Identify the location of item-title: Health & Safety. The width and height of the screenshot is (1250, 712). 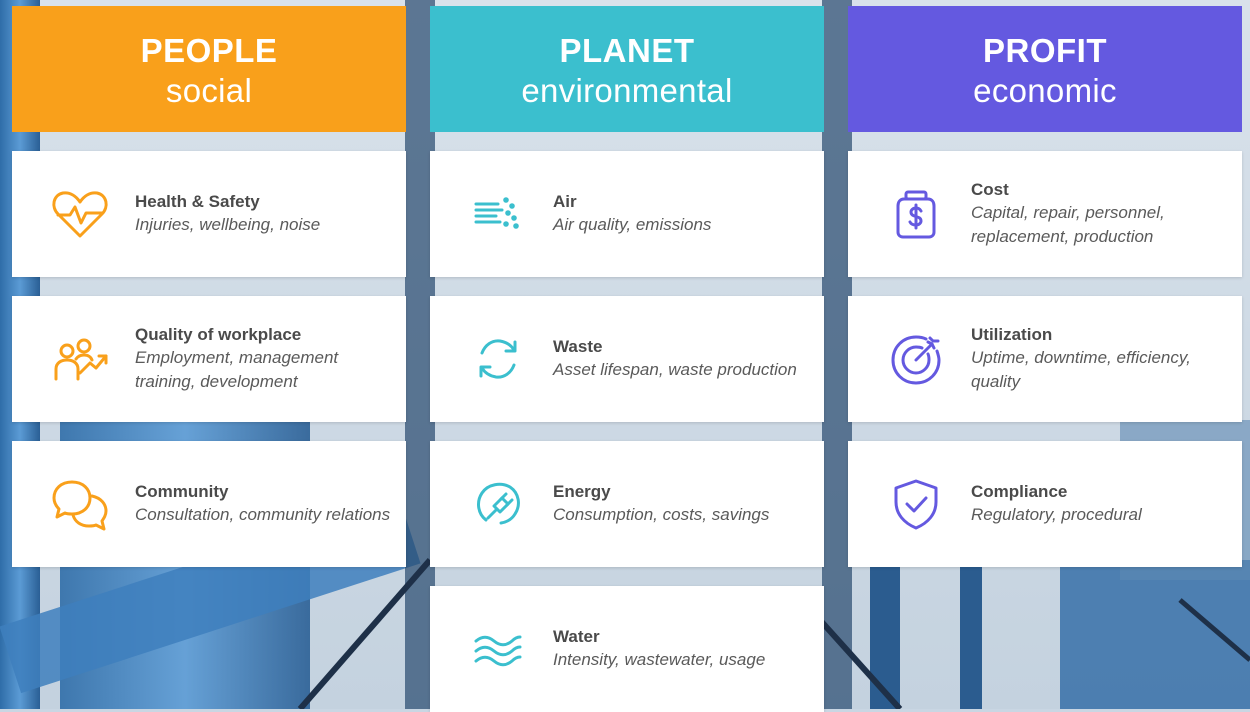
(197, 201).